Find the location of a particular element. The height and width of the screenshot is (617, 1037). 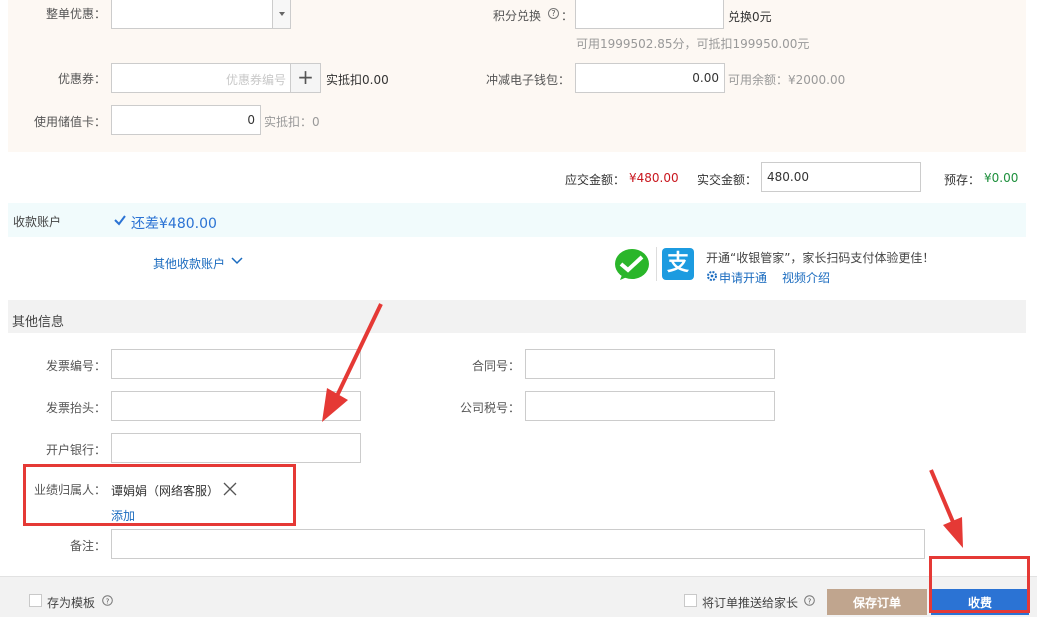

alipay-icon: 支 is located at coordinates (678, 264).